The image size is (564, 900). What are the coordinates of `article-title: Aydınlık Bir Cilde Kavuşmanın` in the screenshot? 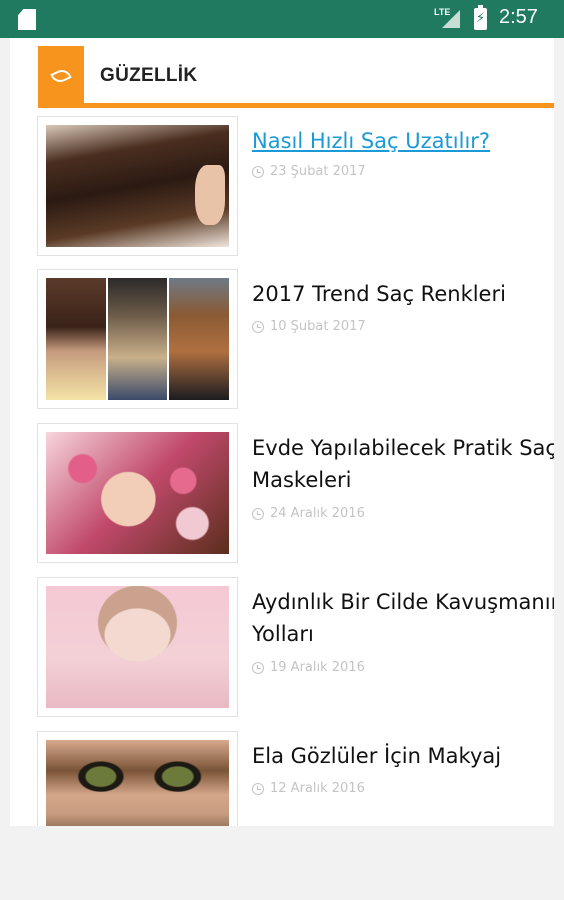 It's located at (403, 602).